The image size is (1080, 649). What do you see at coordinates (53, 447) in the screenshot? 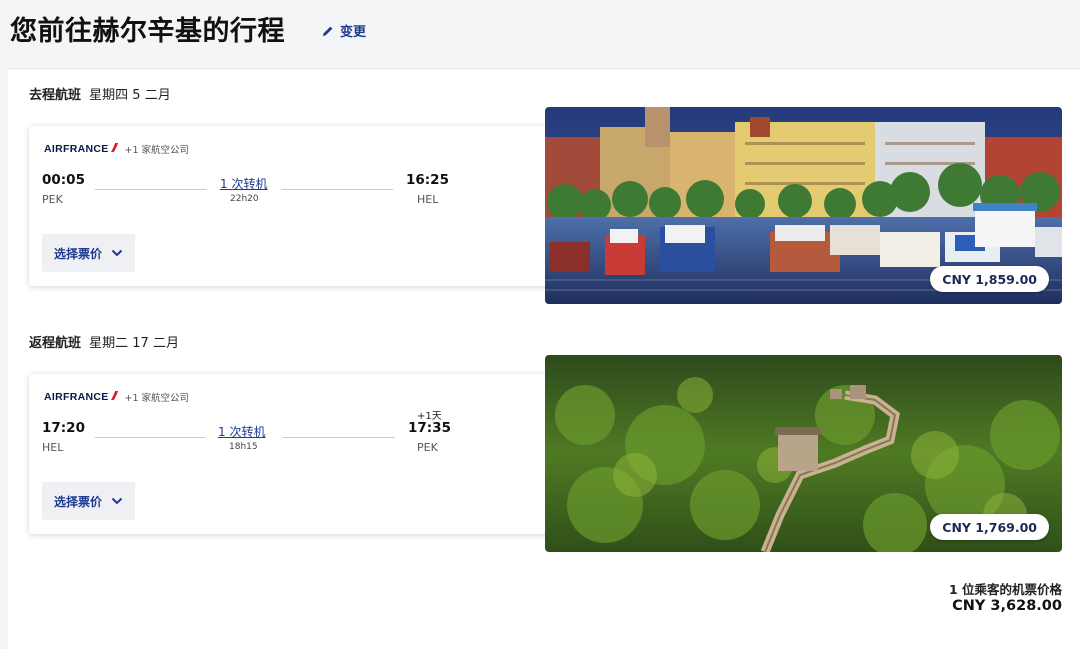
I see `depart-code: HEL` at bounding box center [53, 447].